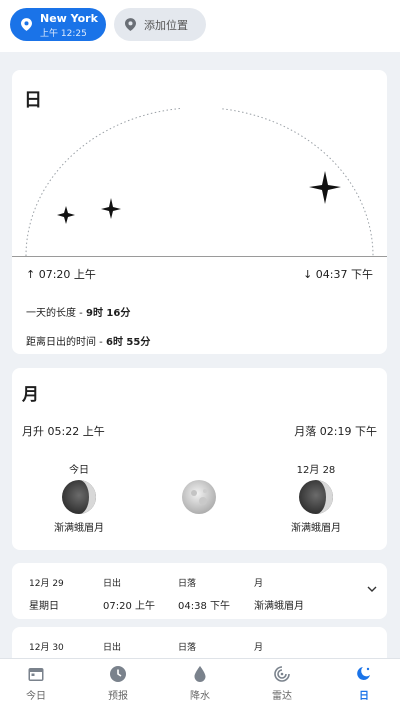  I want to click on nav-sun: 日, so click(364, 683).